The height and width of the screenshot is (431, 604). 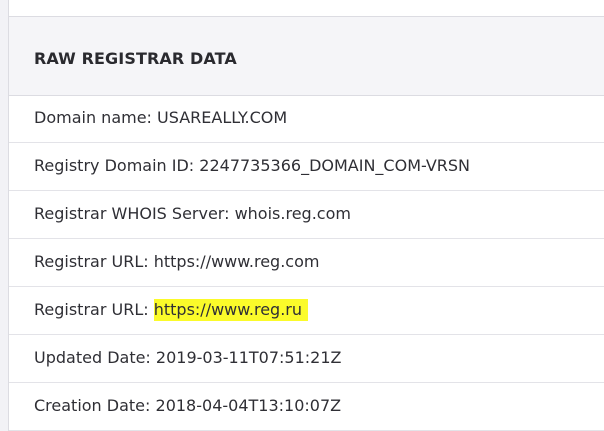 What do you see at coordinates (292, 213) in the screenshot?
I see `whois-value: whois.reg.com` at bounding box center [292, 213].